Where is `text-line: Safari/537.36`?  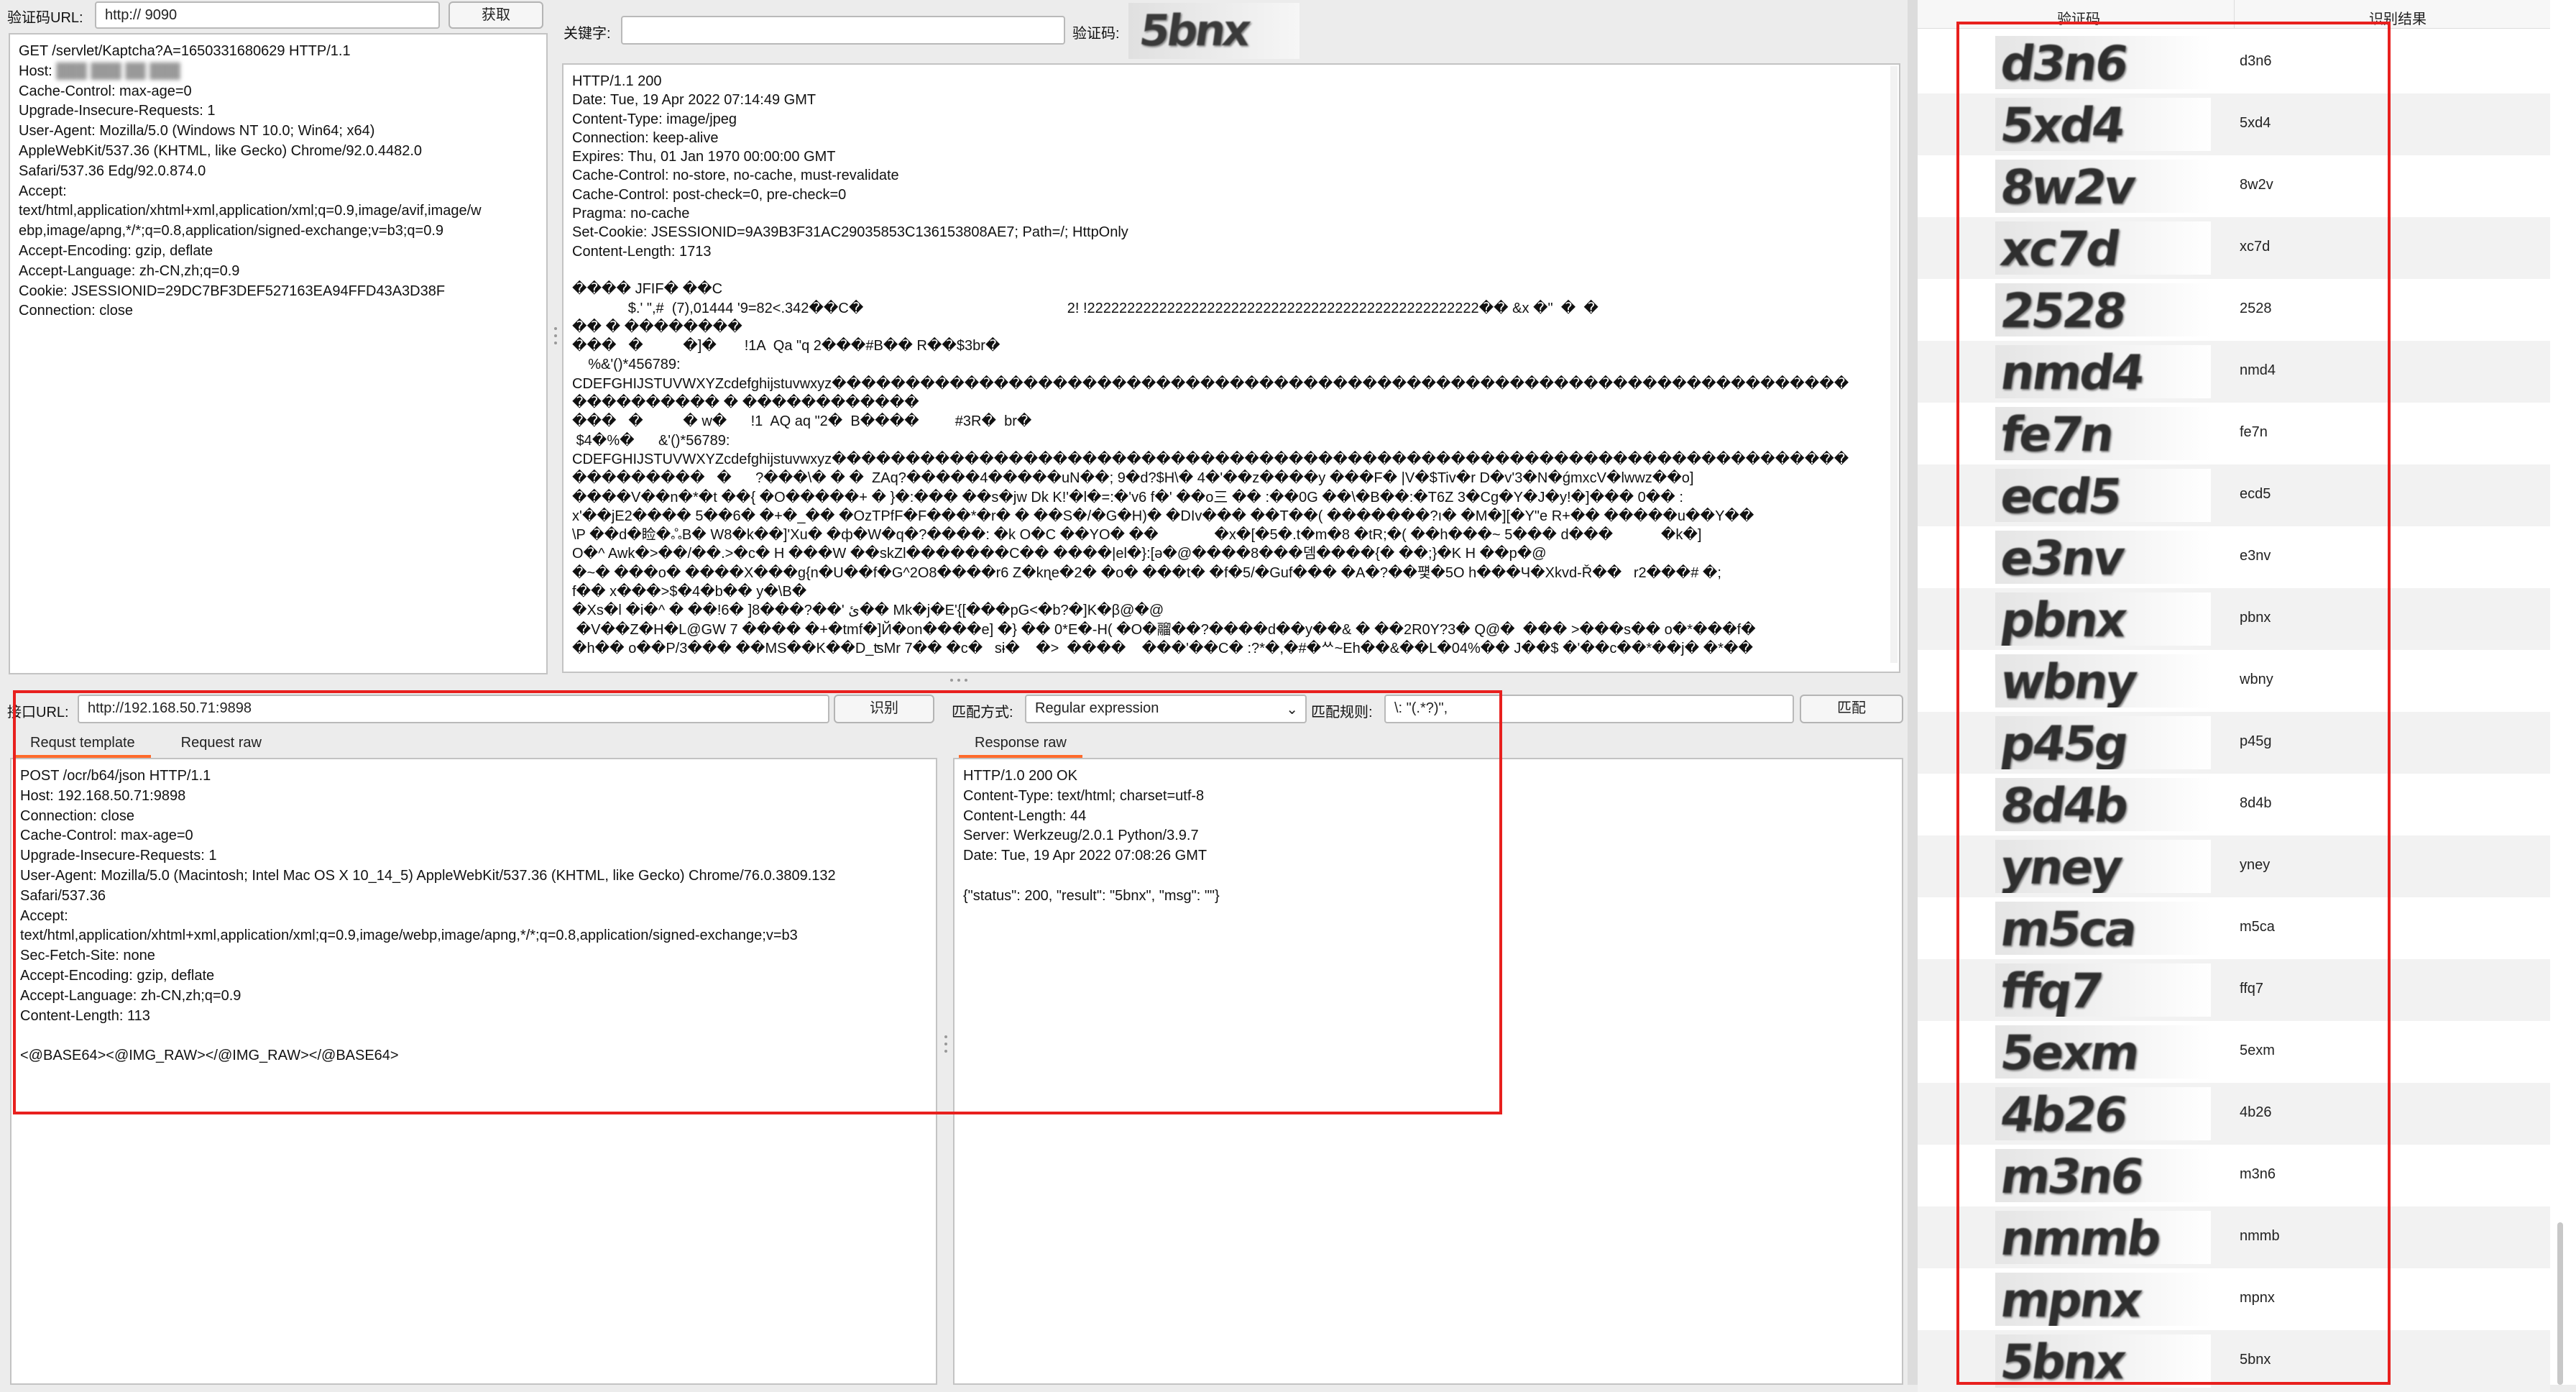 text-line: Safari/537.36 is located at coordinates (63, 895).